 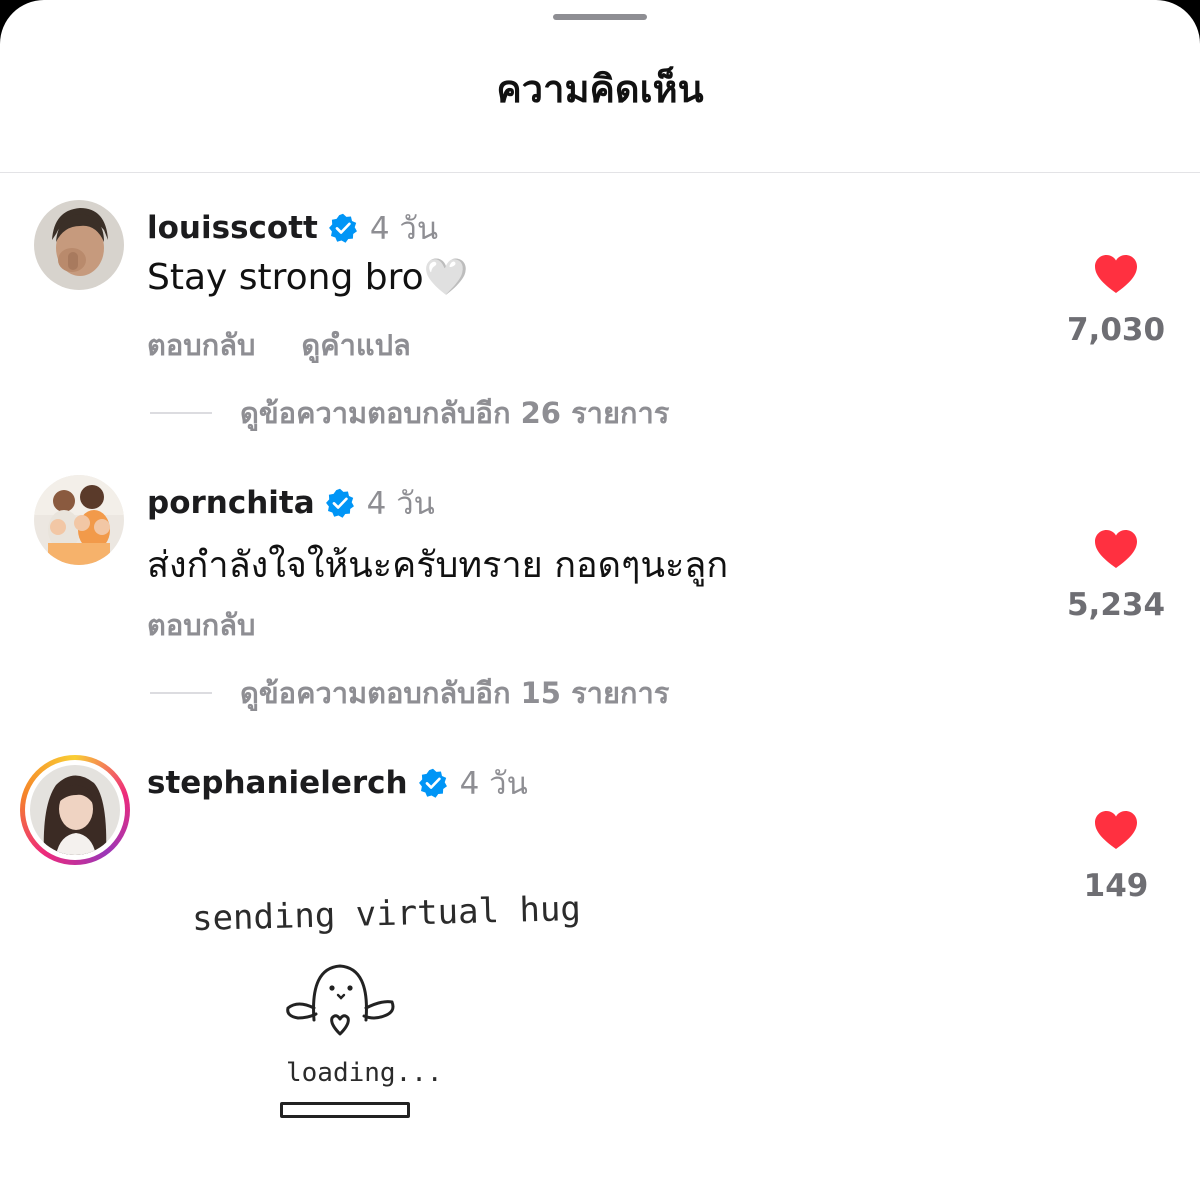 What do you see at coordinates (1116, 330) in the screenshot?
I see `like-count: 7,030` at bounding box center [1116, 330].